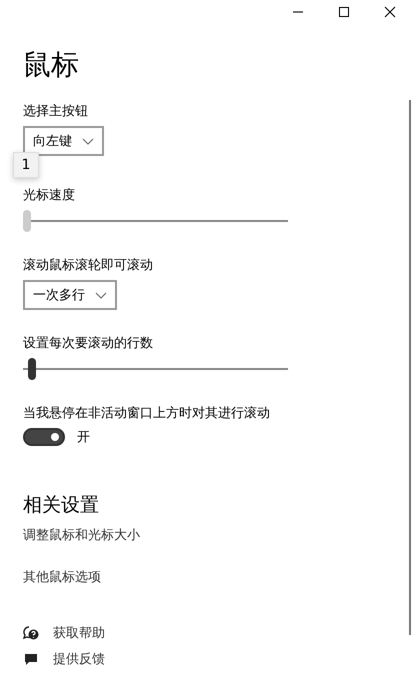 The height and width of the screenshot is (681, 413). Describe the element at coordinates (62, 577) in the screenshot. I see `settings-link: 其他鼠标选项` at that location.